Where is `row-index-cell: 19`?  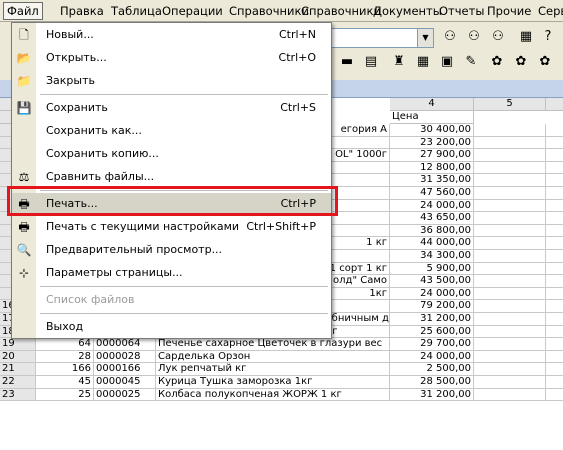 row-index-cell: 19 is located at coordinates (18, 344).